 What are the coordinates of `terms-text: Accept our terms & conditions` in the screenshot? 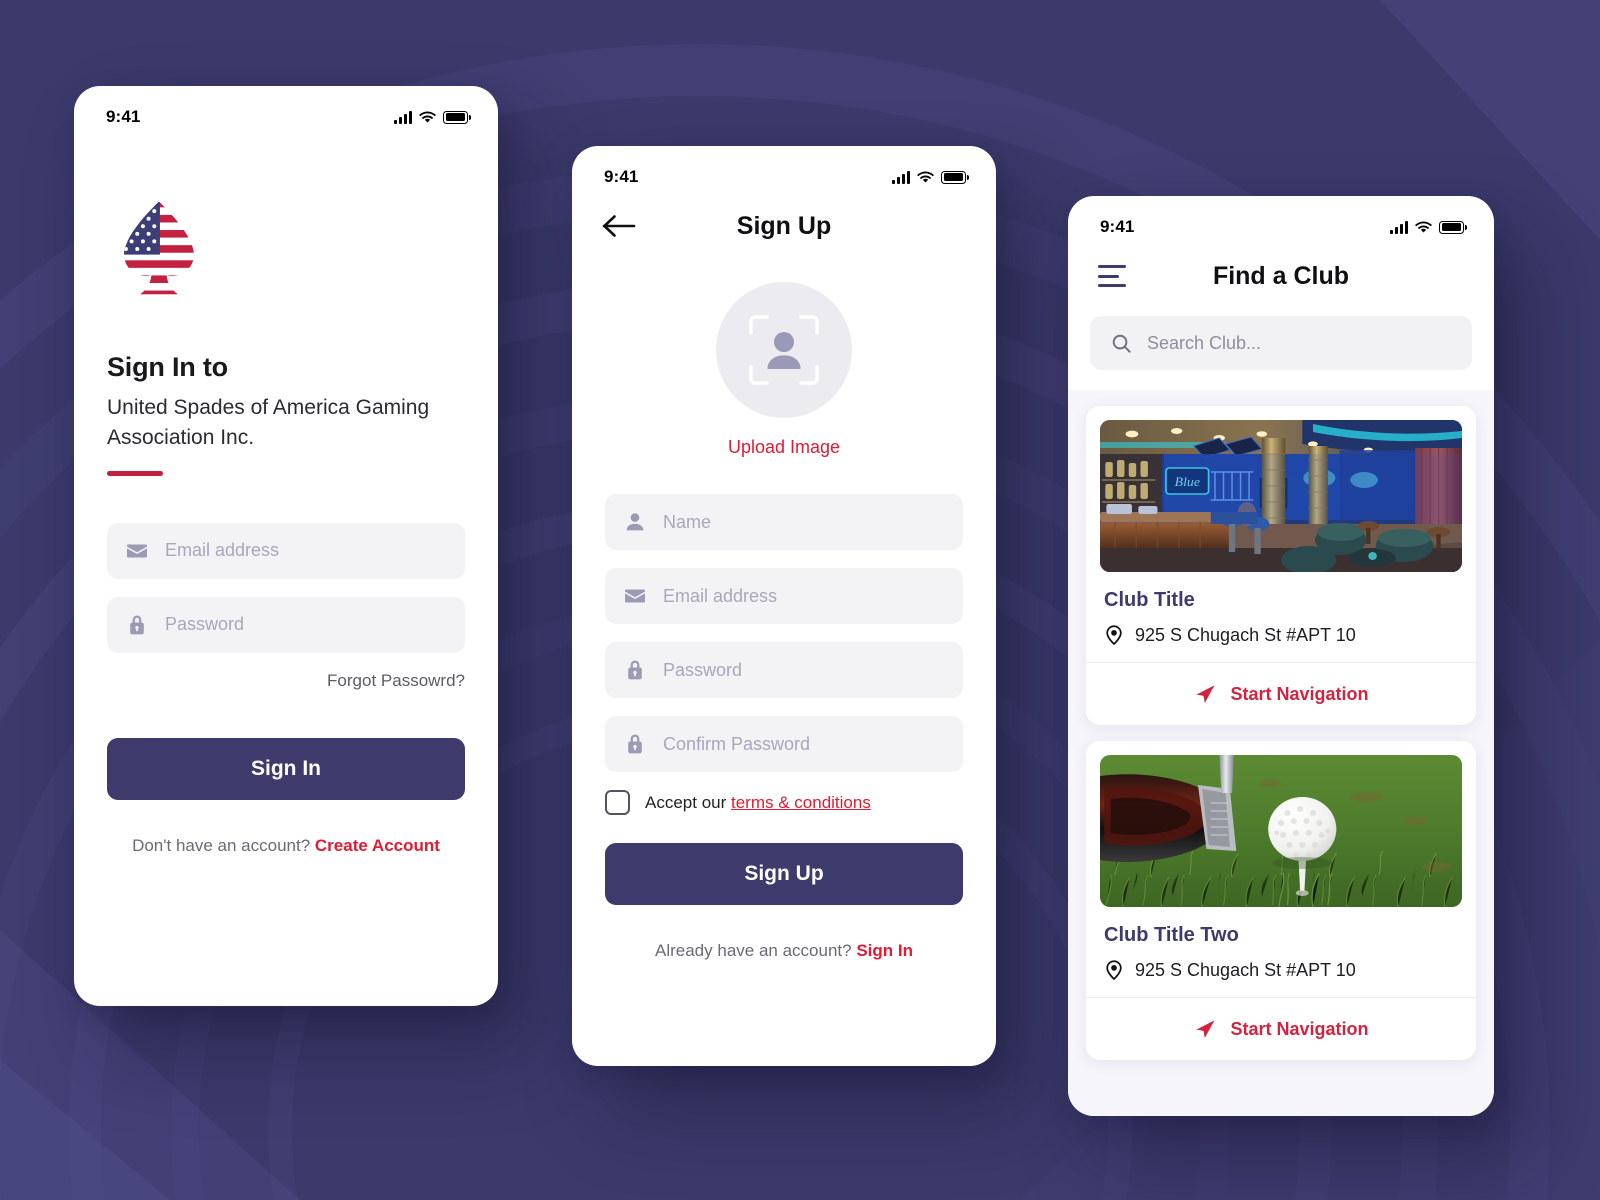 It's located at (758, 803).